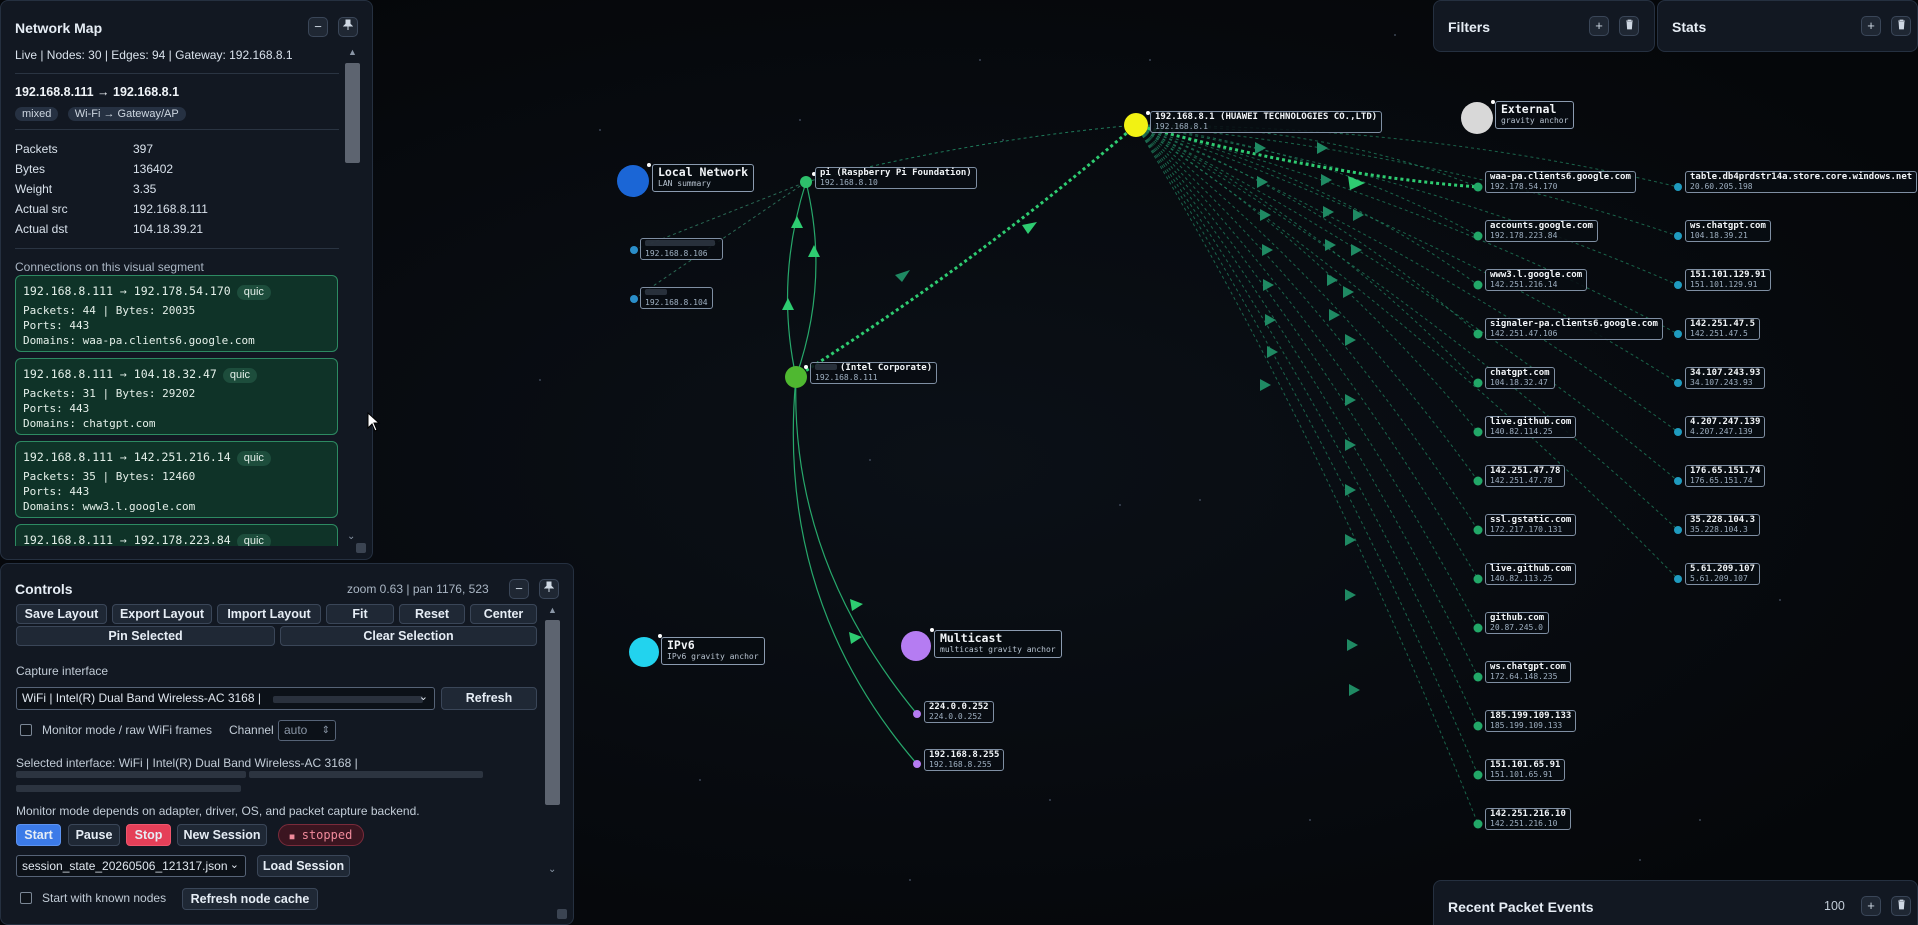 Image resolution: width=1918 pixels, height=925 pixels. What do you see at coordinates (633, 181) in the screenshot?
I see `gravity-anchor-local` at bounding box center [633, 181].